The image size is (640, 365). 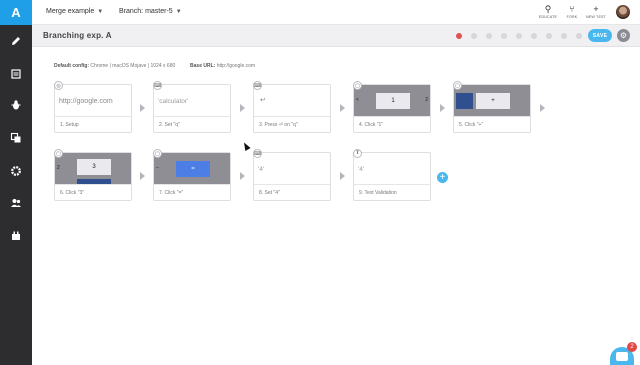 What do you see at coordinates (292, 107) in the screenshot?
I see `step-card: ⌨ ↵ 3. Press ⏎ on "q"` at bounding box center [292, 107].